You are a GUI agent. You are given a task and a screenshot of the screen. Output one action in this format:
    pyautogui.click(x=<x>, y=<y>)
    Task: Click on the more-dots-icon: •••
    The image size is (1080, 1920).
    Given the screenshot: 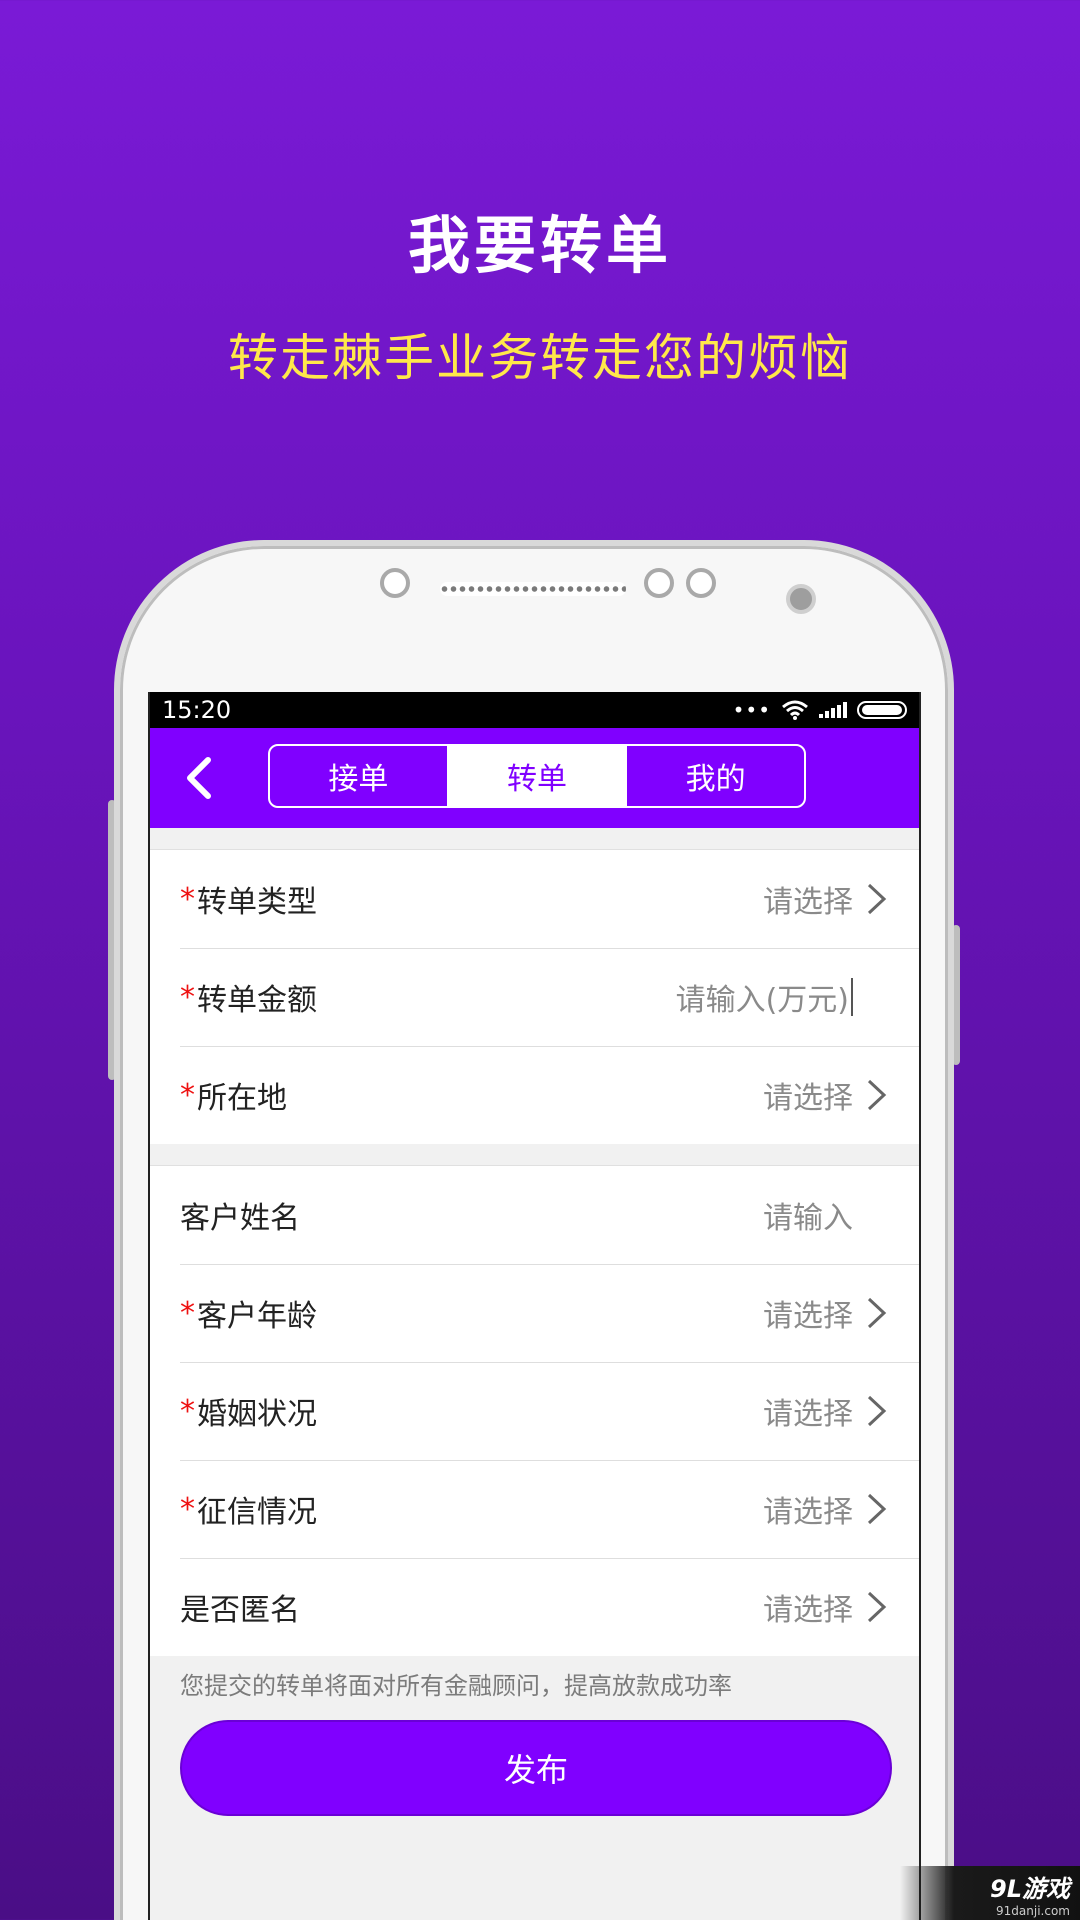 What is the action you would take?
    pyautogui.click(x=751, y=710)
    